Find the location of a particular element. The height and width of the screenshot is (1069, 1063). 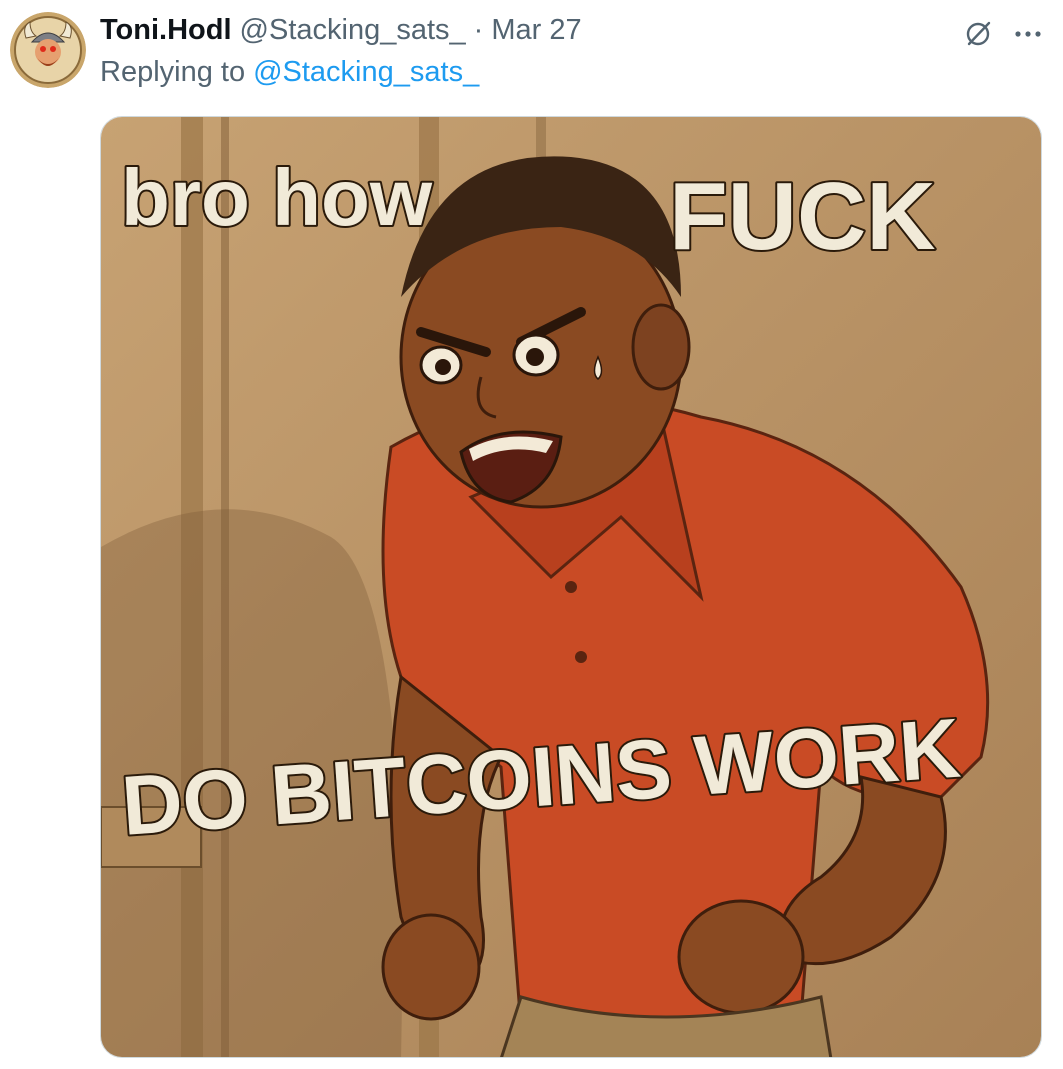

more-options-icon is located at coordinates (1028, 34).